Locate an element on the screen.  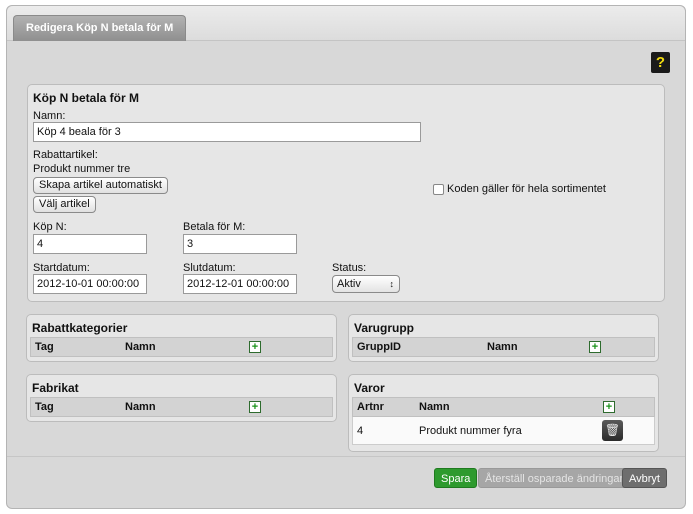
whole-assortment-label: Koden gäller för hela sortimentet is located at coordinates (526, 189).